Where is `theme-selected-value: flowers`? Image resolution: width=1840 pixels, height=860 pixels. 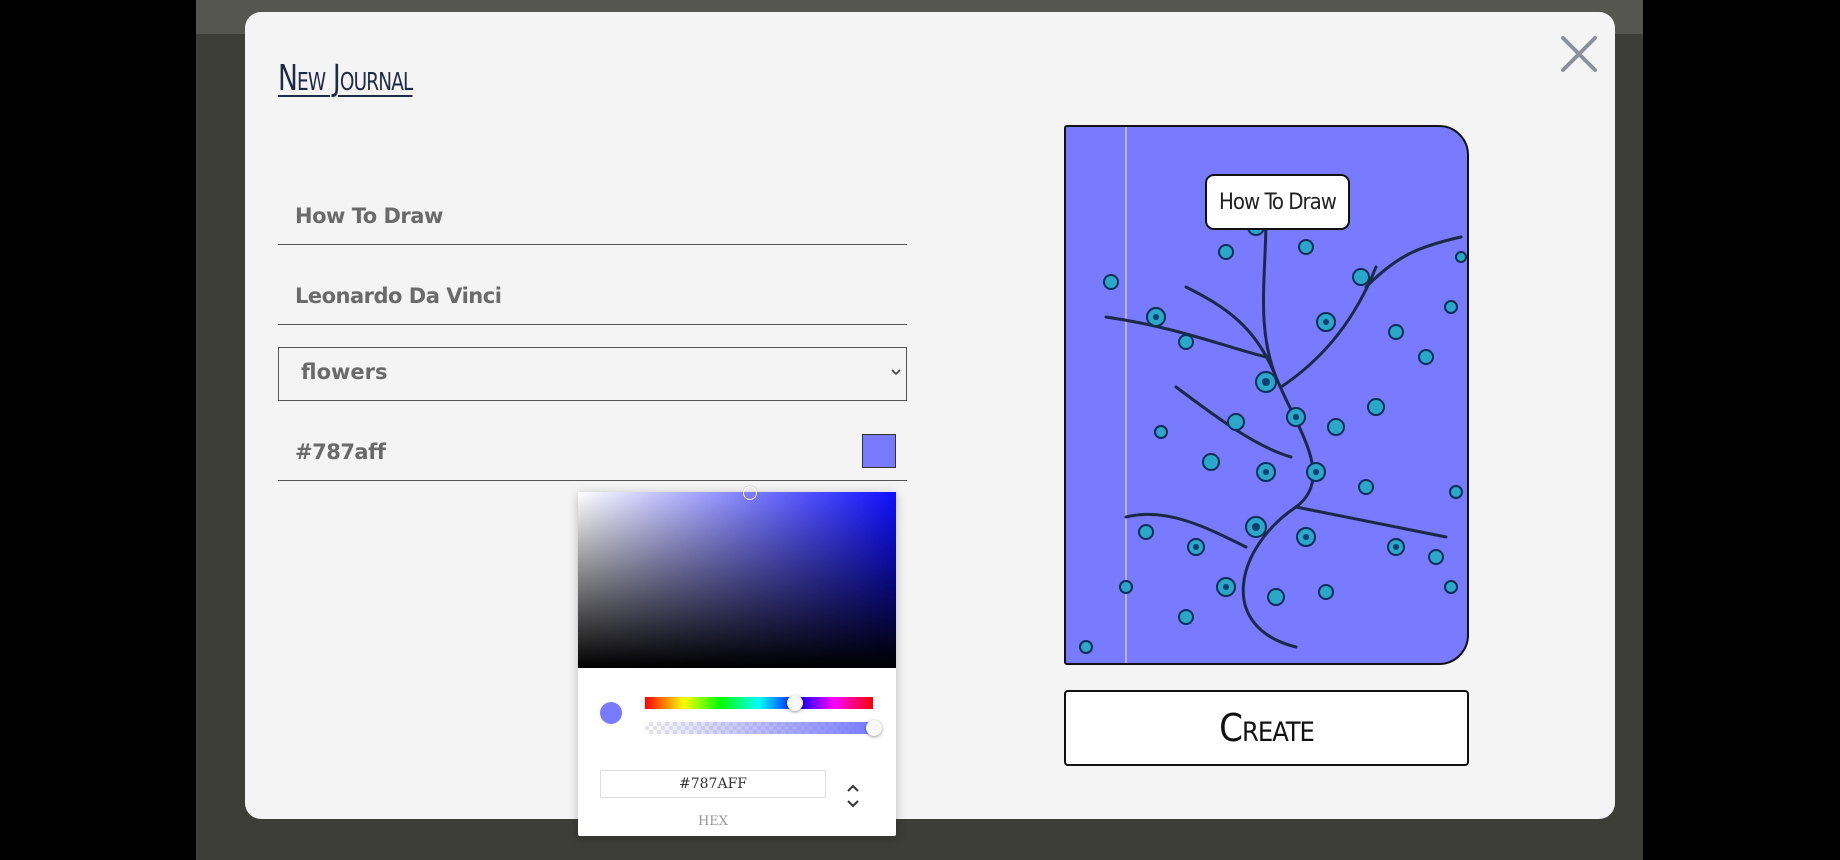
theme-selected-value: flowers is located at coordinates (344, 372).